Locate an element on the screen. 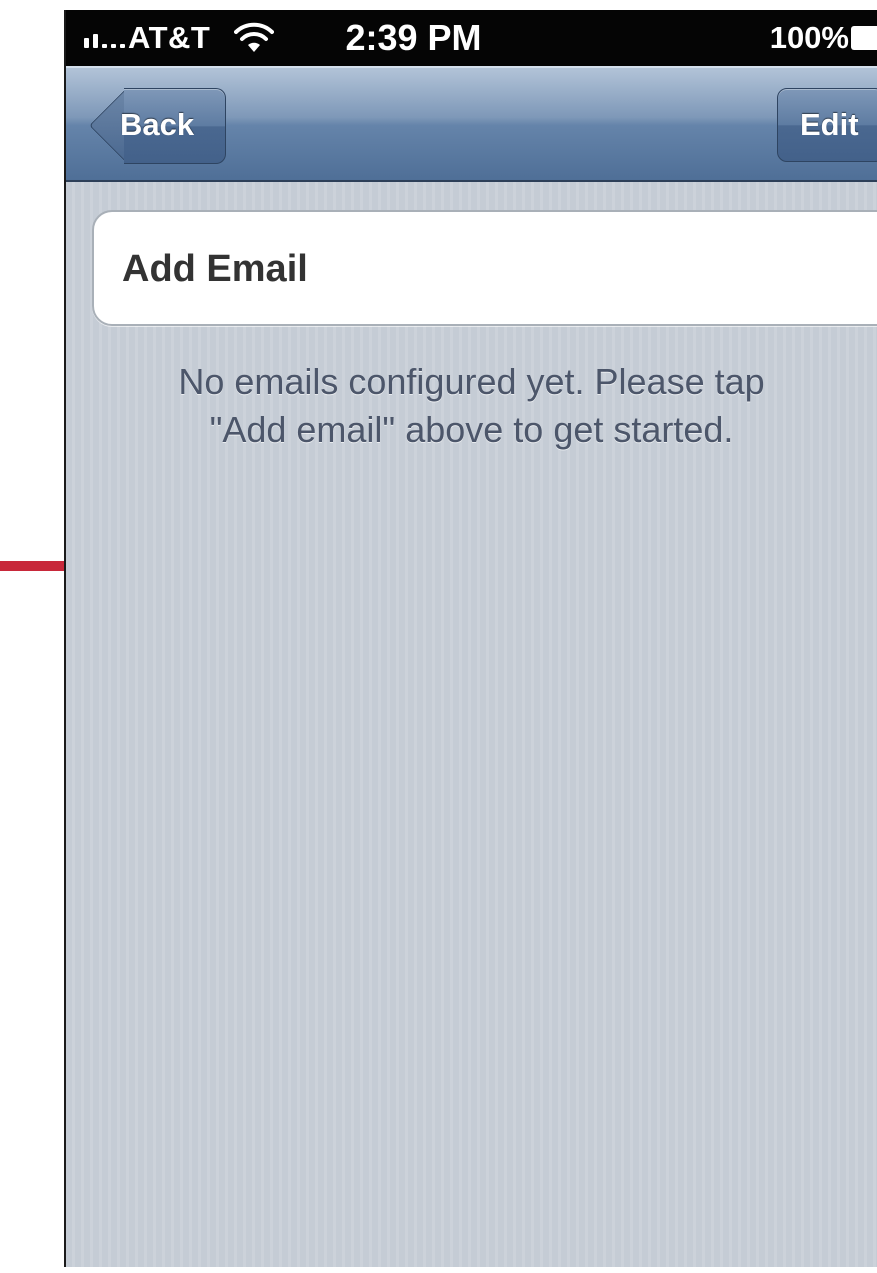 The image size is (877, 1273). battery-percentage: 100% is located at coordinates (809, 37).